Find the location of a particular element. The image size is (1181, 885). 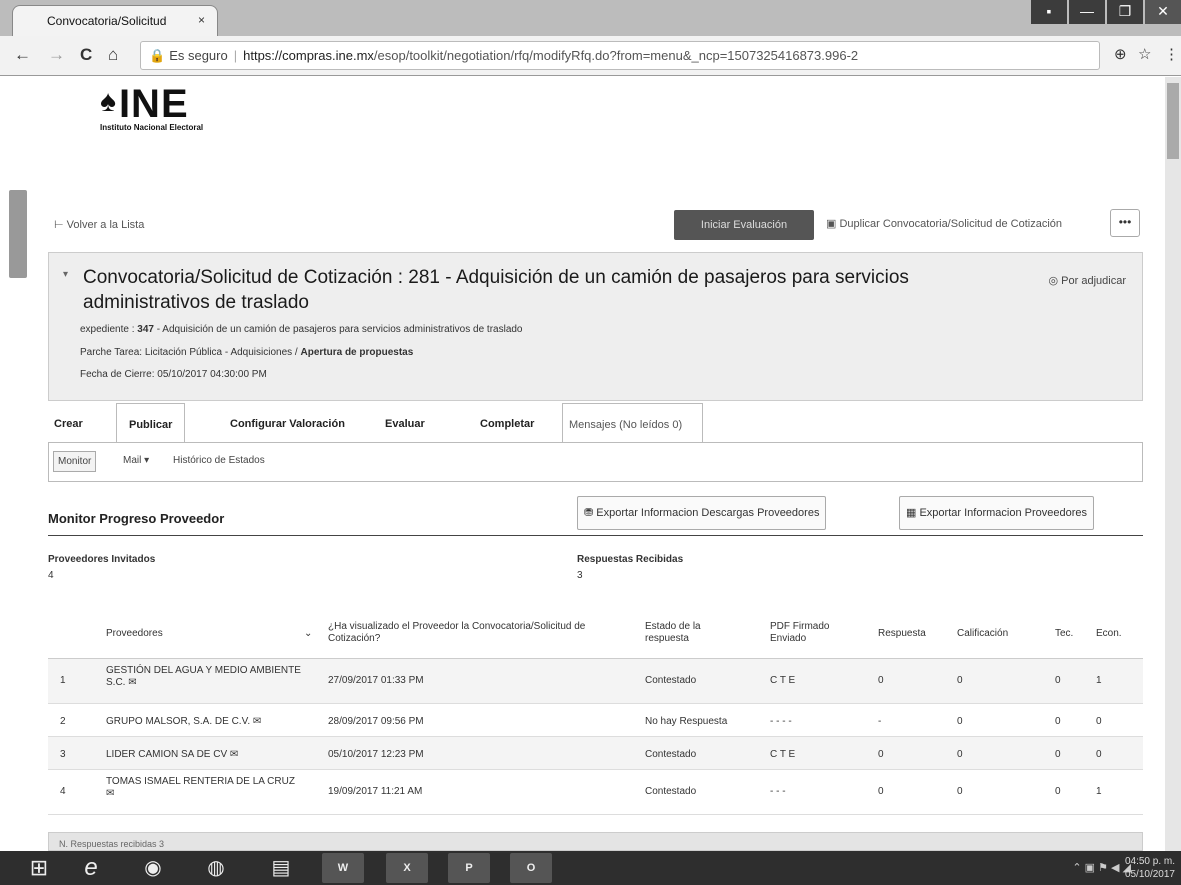

tab-mensajes: Mensajes (No leídos 0) is located at coordinates (633, 423).